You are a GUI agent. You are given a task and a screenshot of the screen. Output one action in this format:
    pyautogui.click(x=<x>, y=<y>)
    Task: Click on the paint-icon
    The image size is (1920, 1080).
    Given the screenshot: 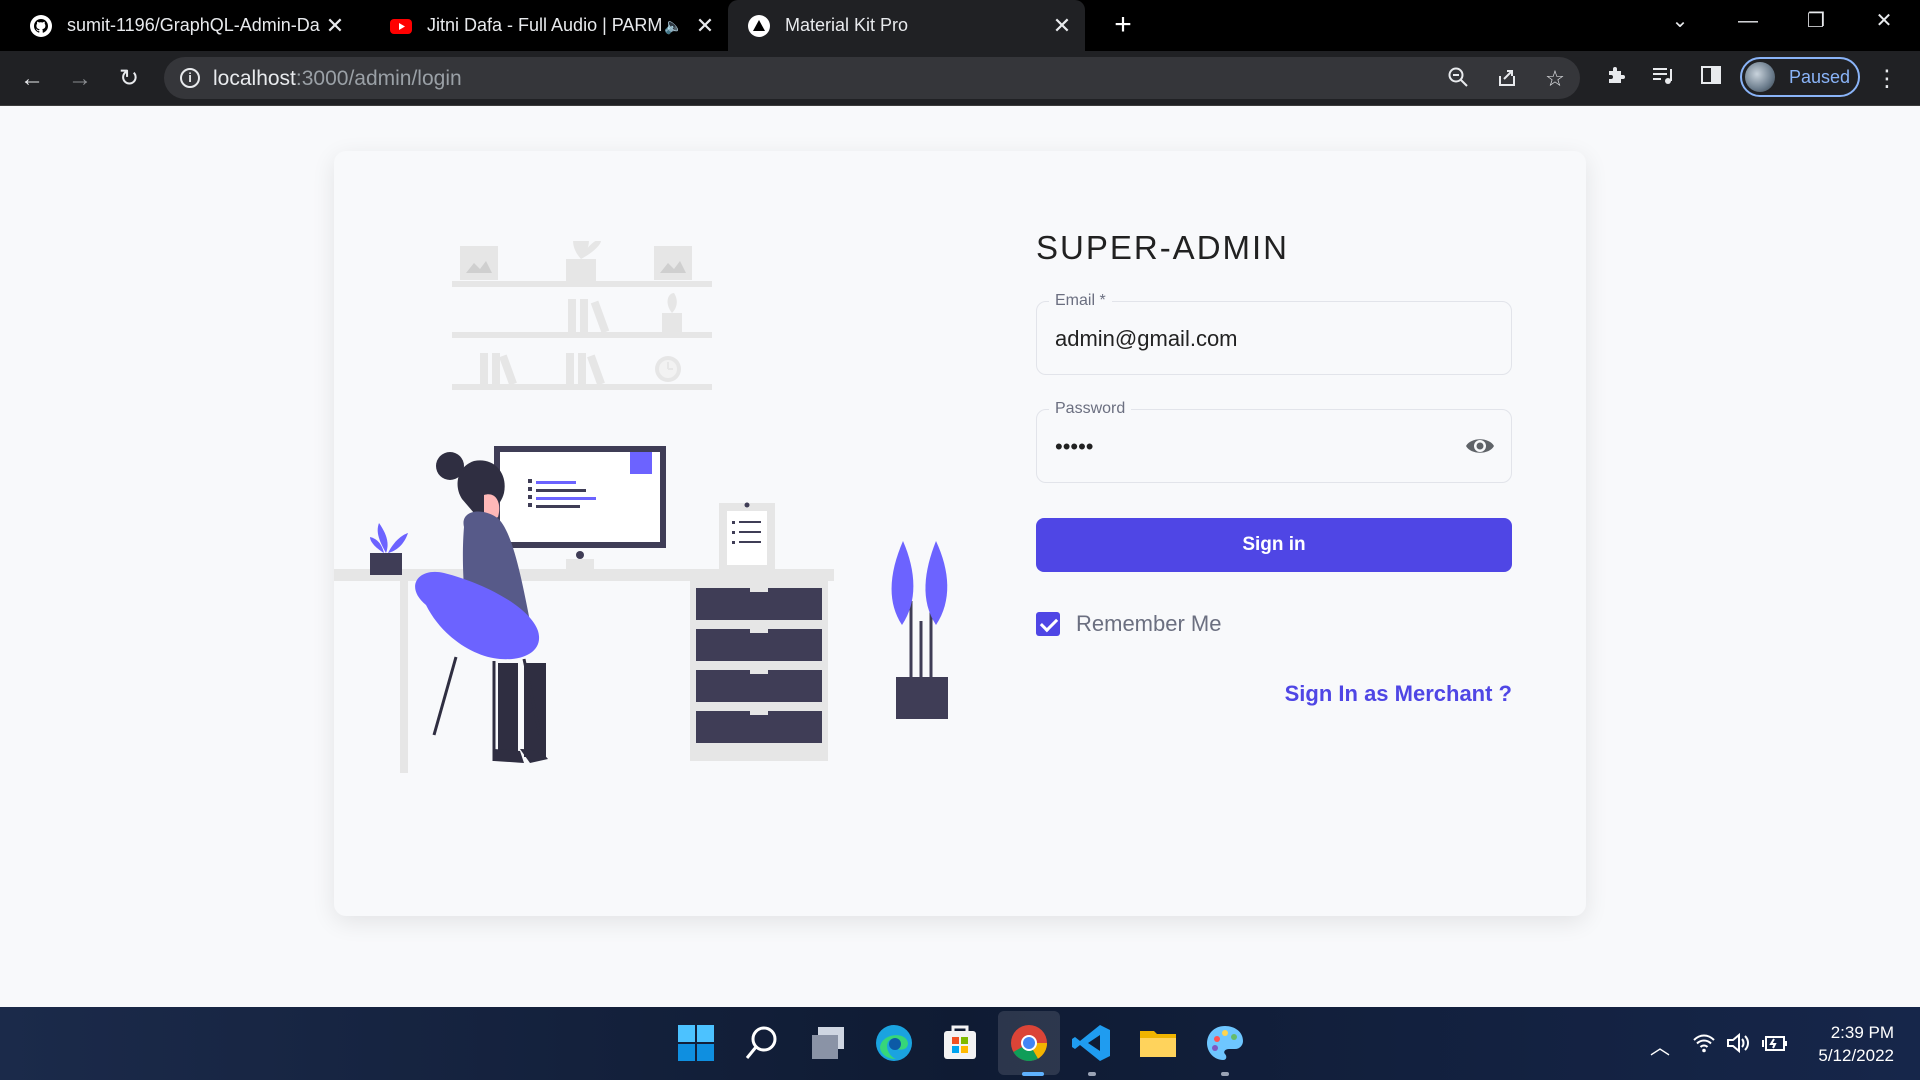 What is the action you would take?
    pyautogui.click(x=1225, y=1043)
    